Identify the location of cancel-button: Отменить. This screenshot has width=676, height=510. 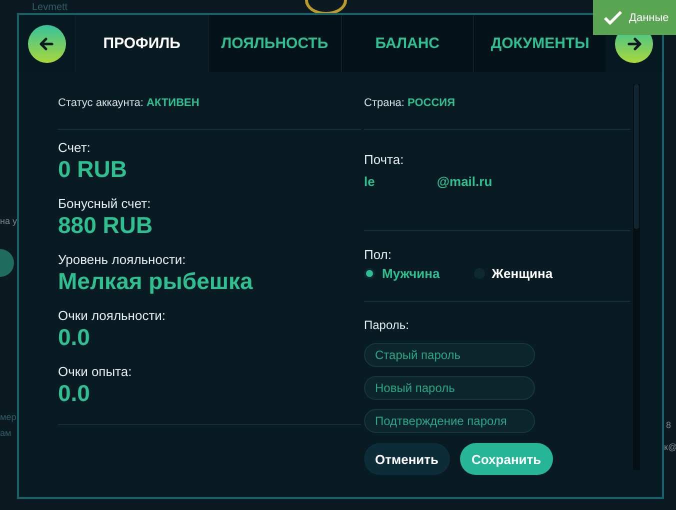
(407, 459).